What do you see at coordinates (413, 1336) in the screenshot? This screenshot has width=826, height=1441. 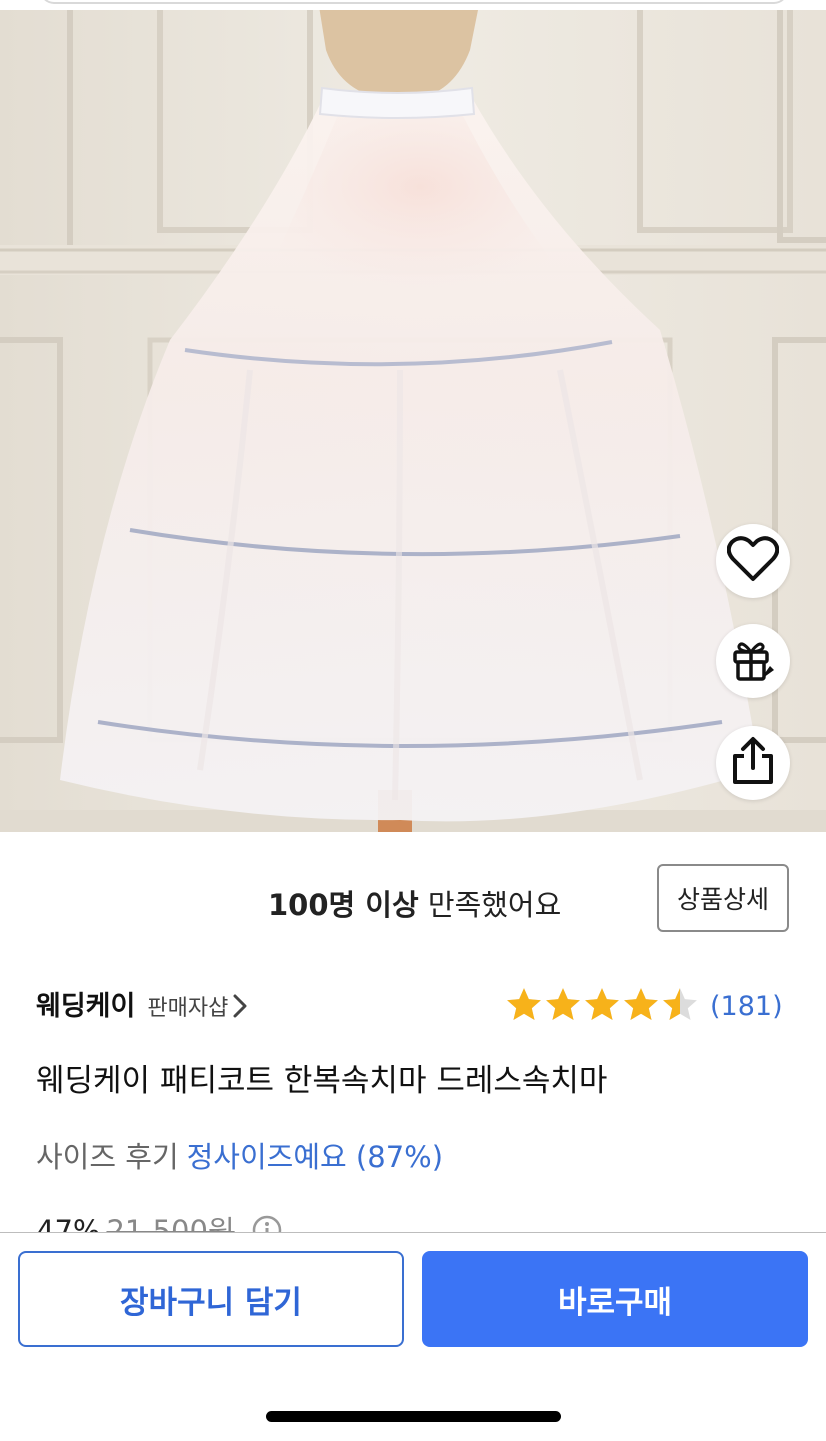 I see `bottom-action-bar: 장바구니 담기 바로구매` at bounding box center [413, 1336].